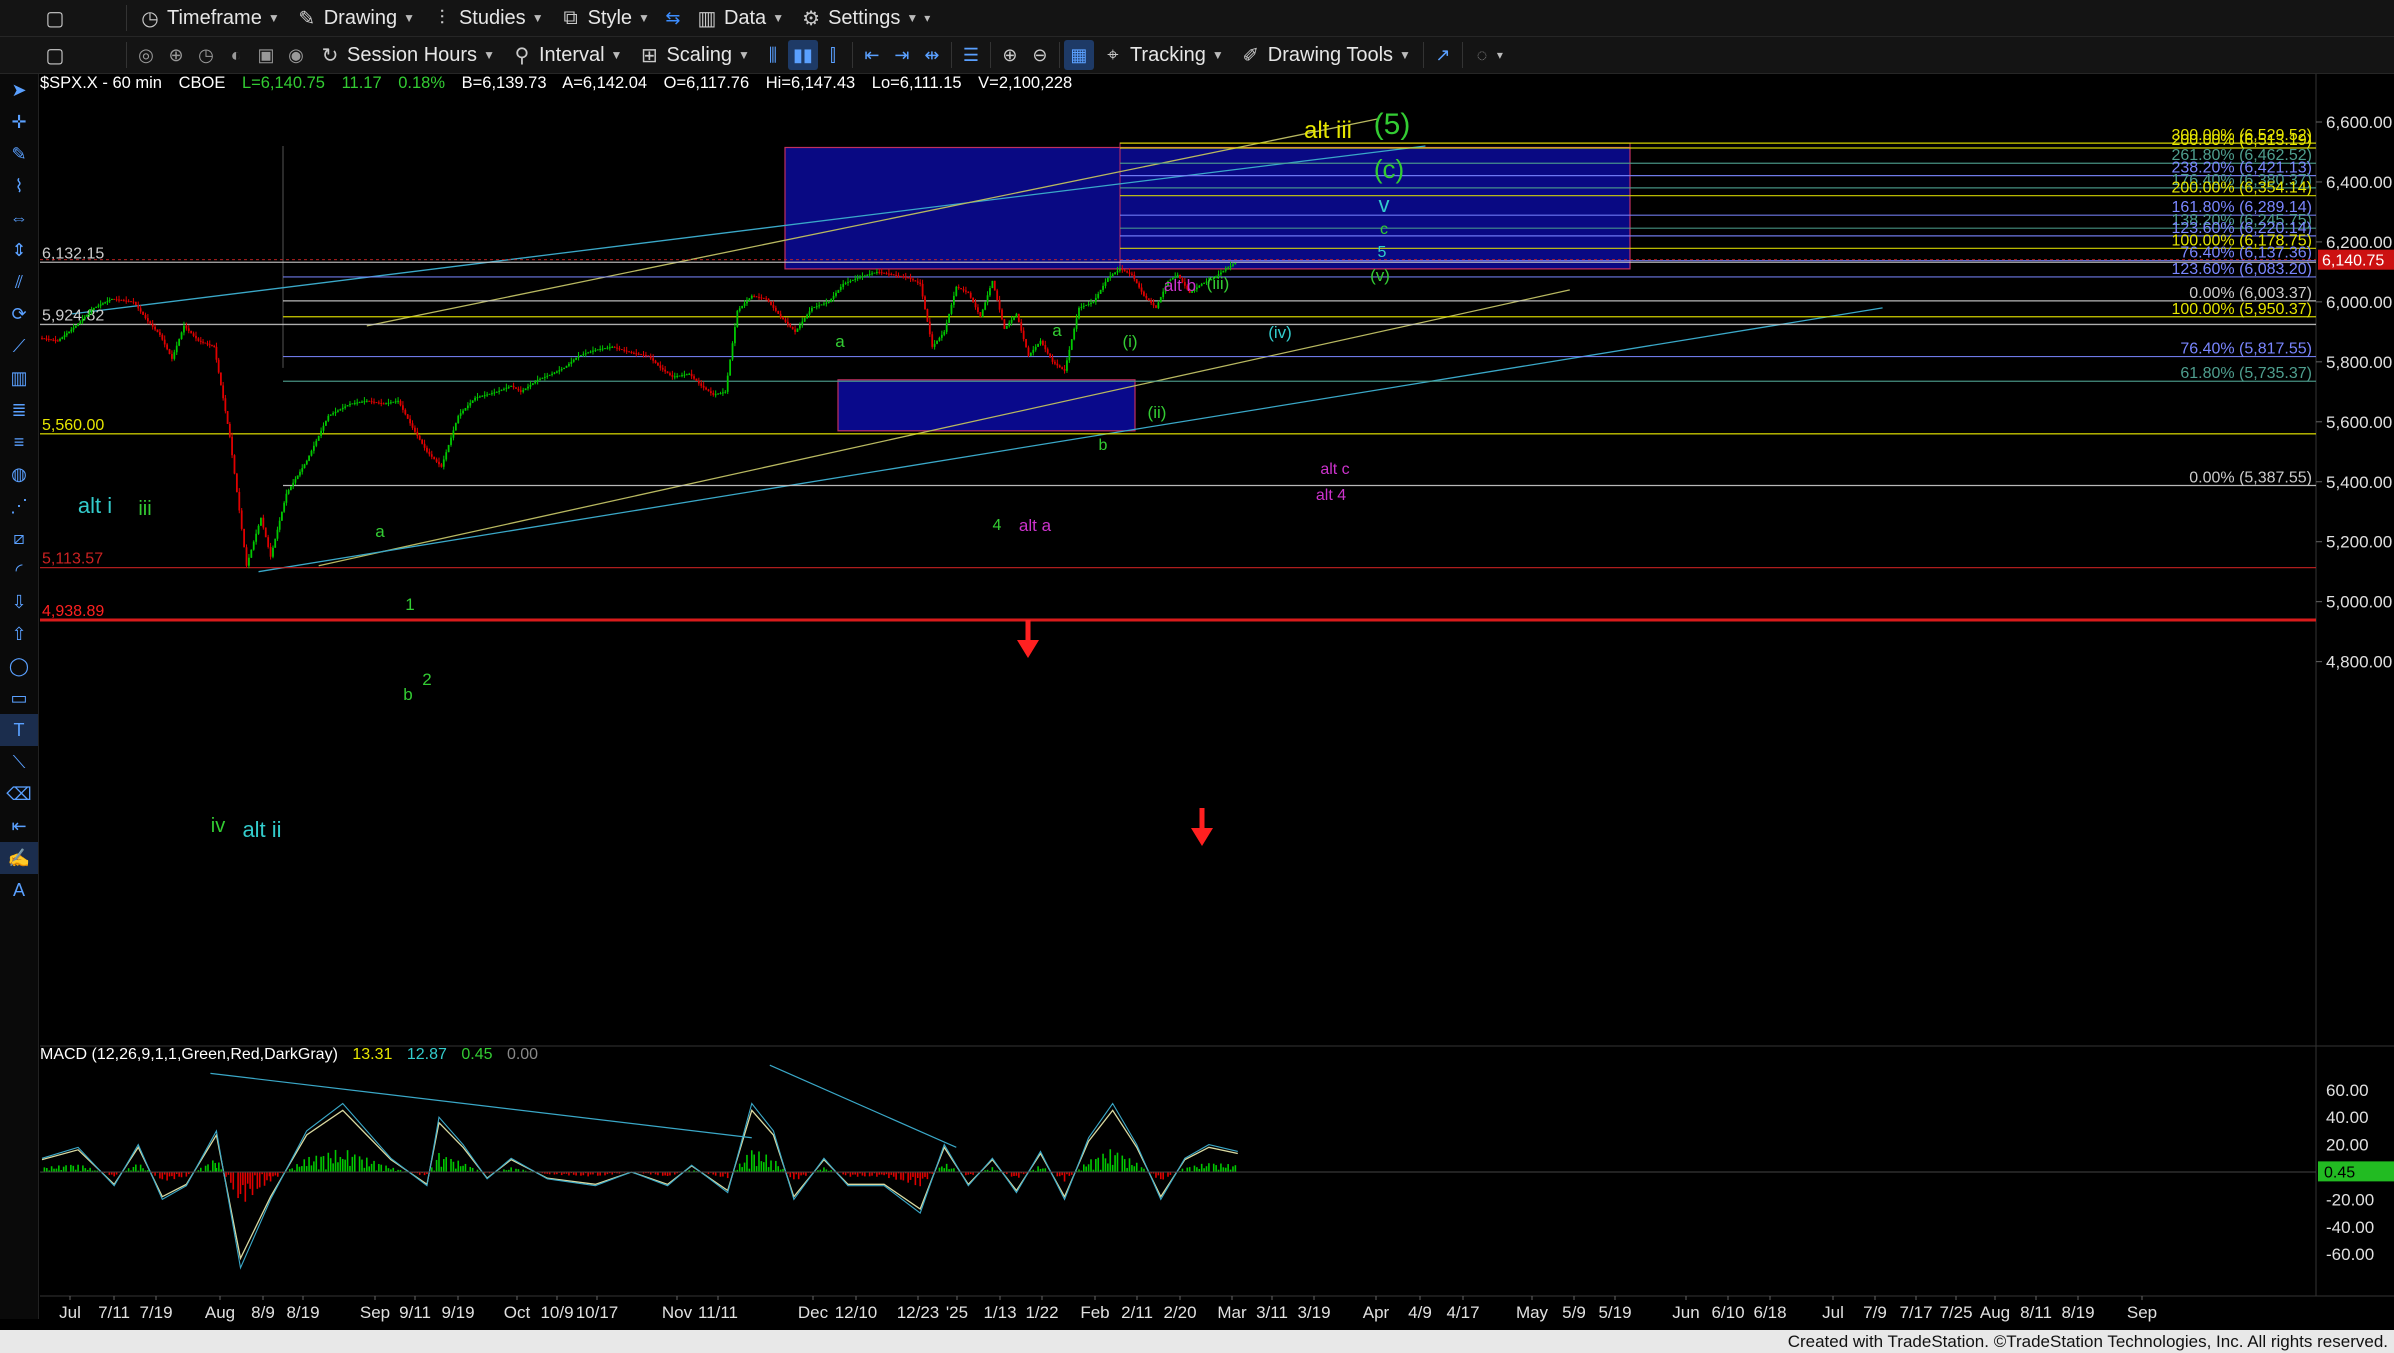 This screenshot has height=1353, width=2394. What do you see at coordinates (813, 1312) in the screenshot?
I see `time-tick-label-14: Dec` at bounding box center [813, 1312].